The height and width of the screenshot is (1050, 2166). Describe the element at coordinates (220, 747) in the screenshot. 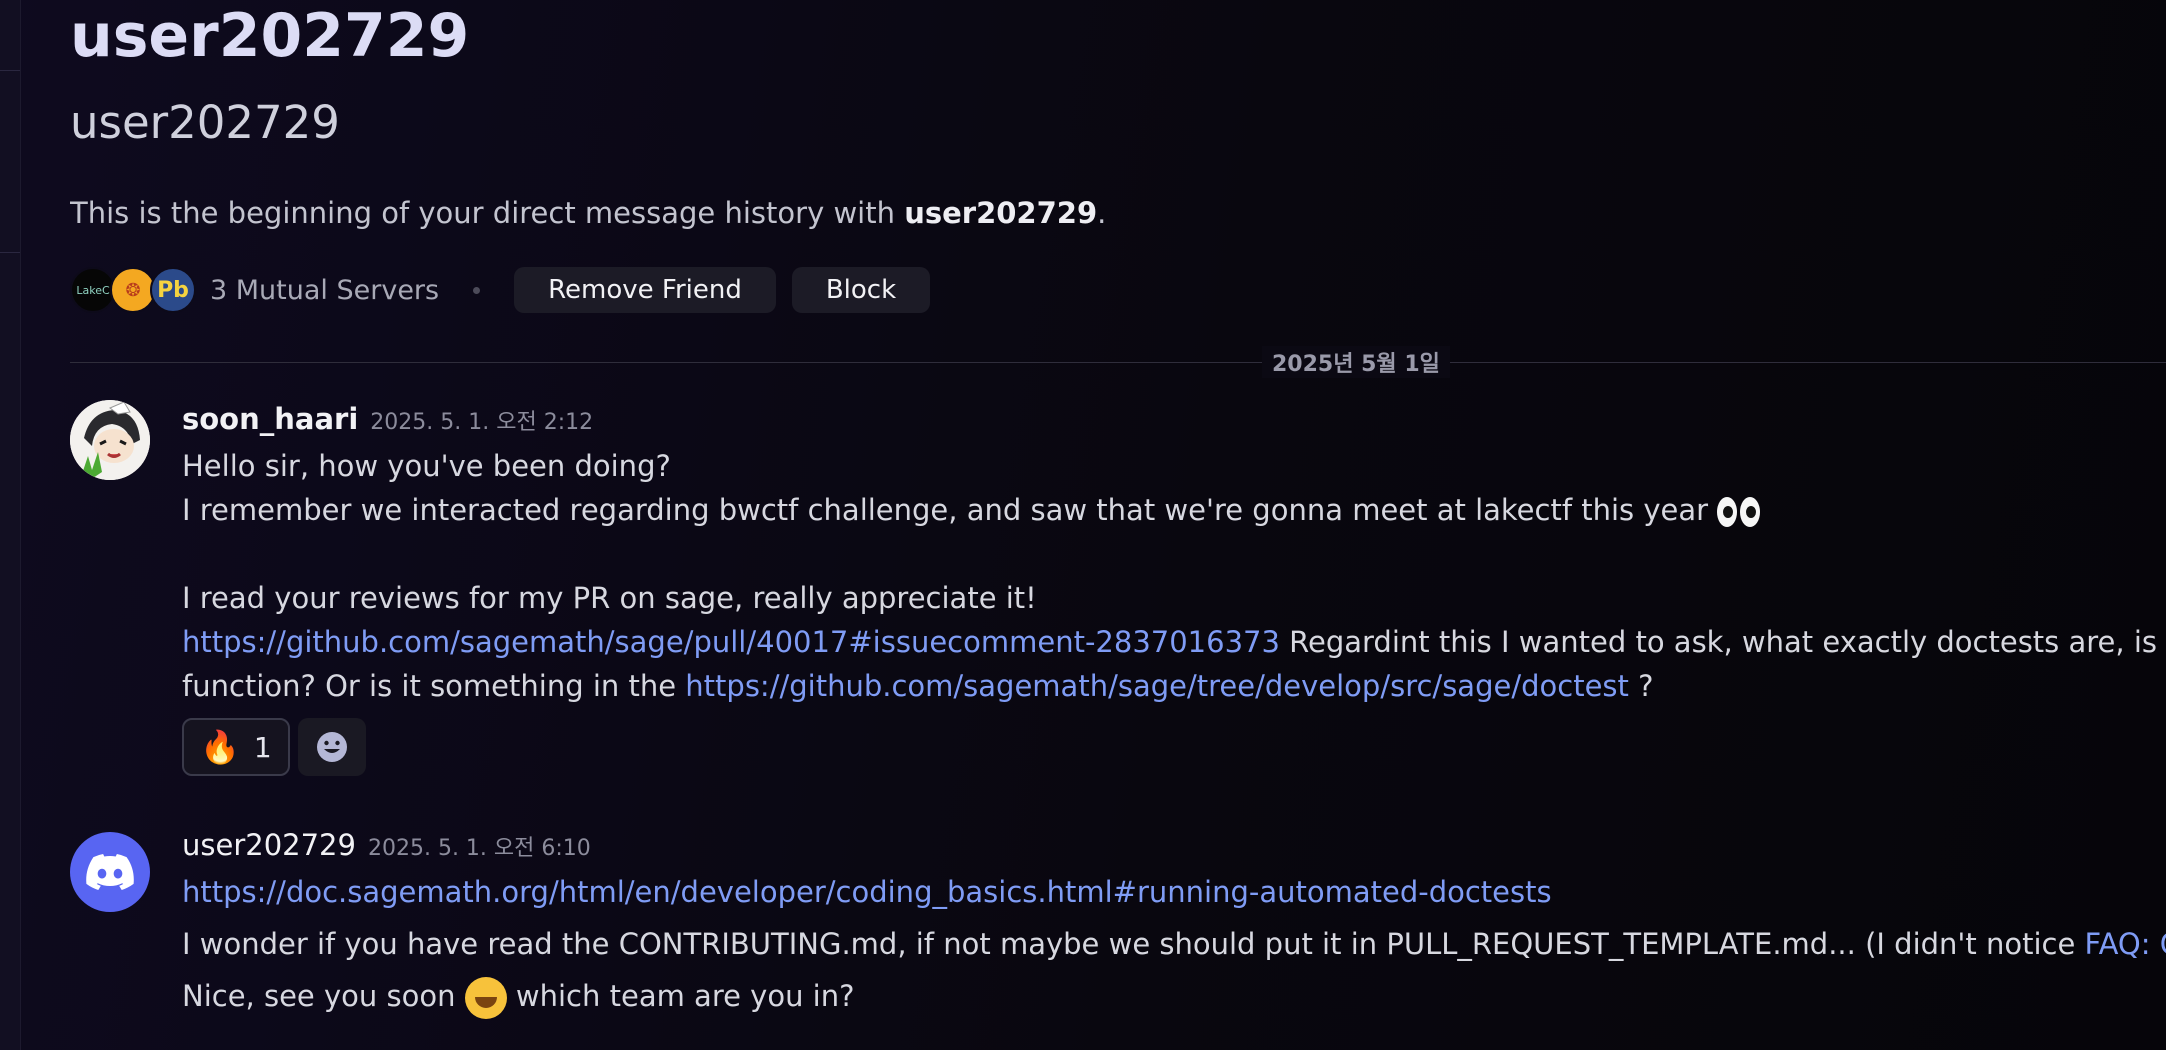

I see `fire-emoji-icon: 🔥` at that location.